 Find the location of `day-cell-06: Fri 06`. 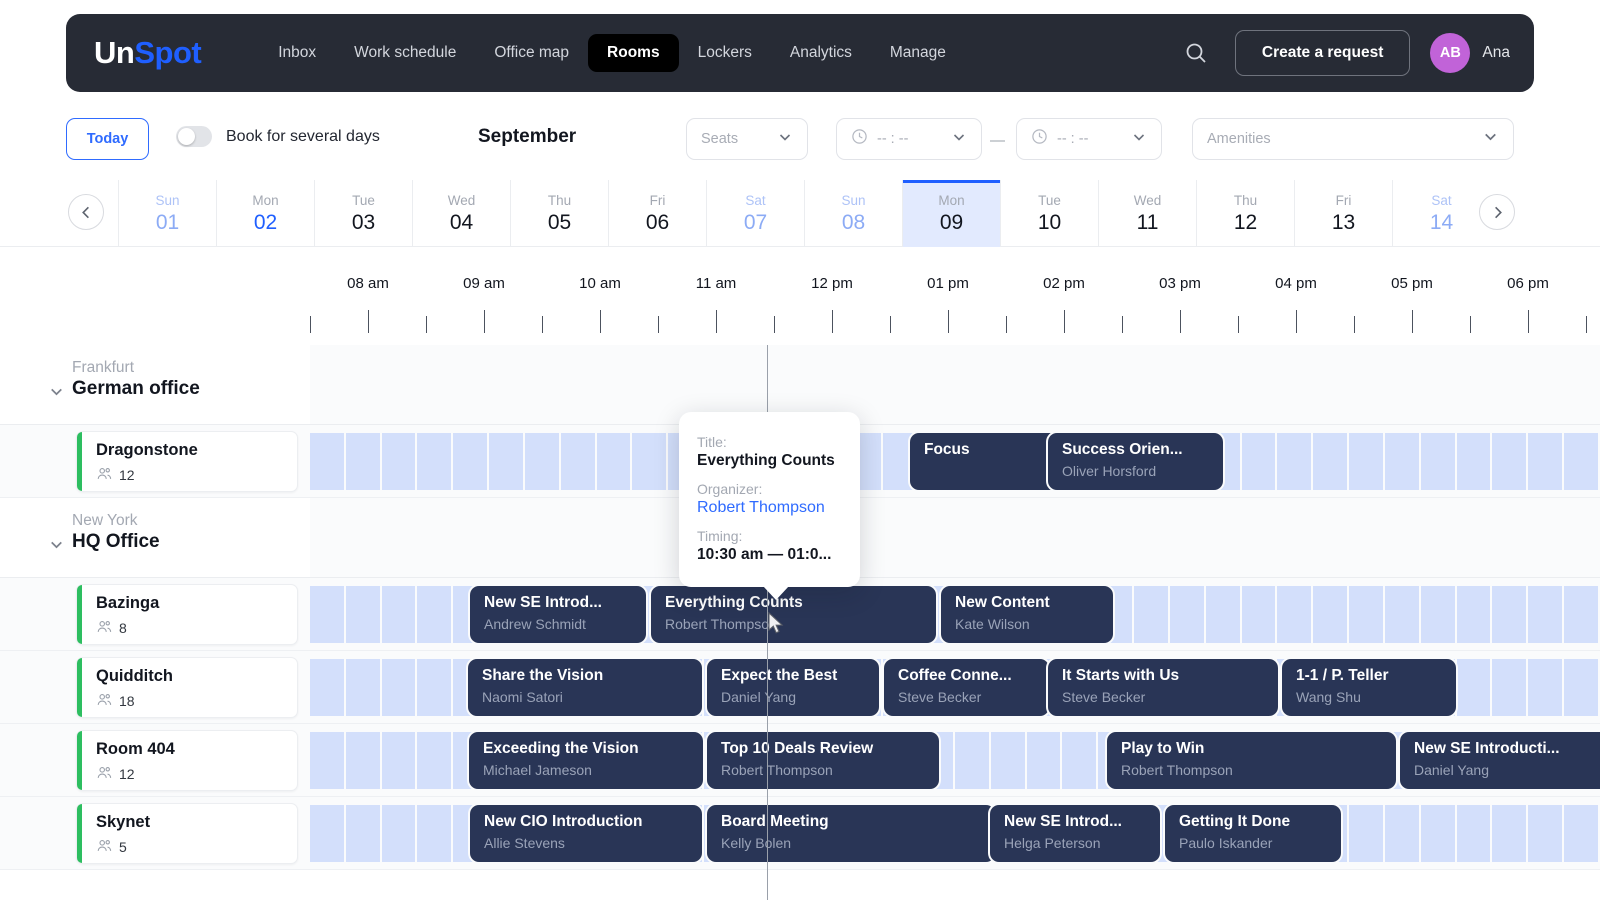

day-cell-06: Fri 06 is located at coordinates (657, 213).